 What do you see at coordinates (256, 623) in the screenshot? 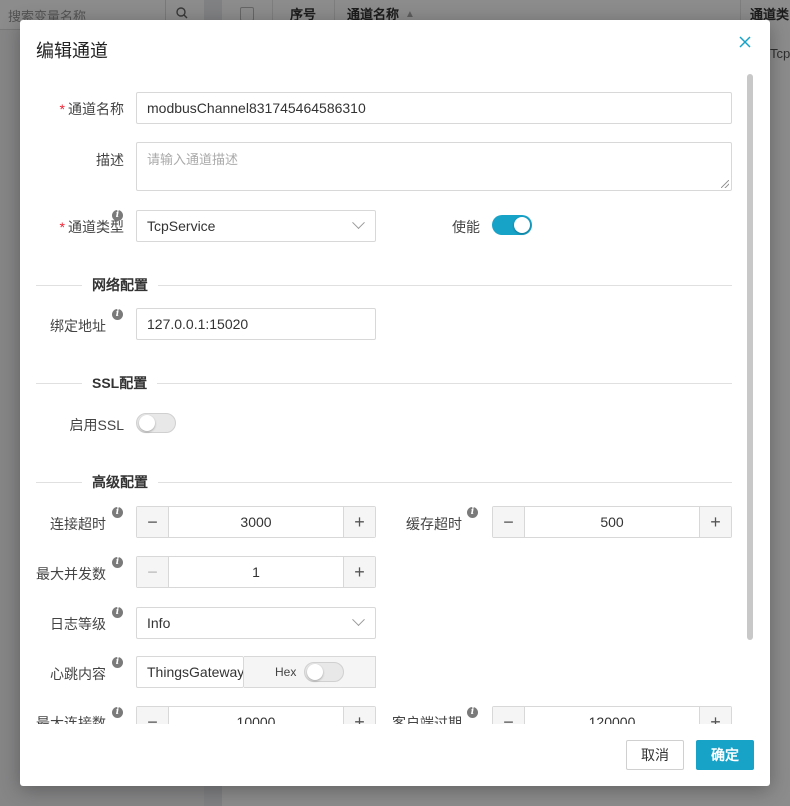
I see `log-level-select: Info` at bounding box center [256, 623].